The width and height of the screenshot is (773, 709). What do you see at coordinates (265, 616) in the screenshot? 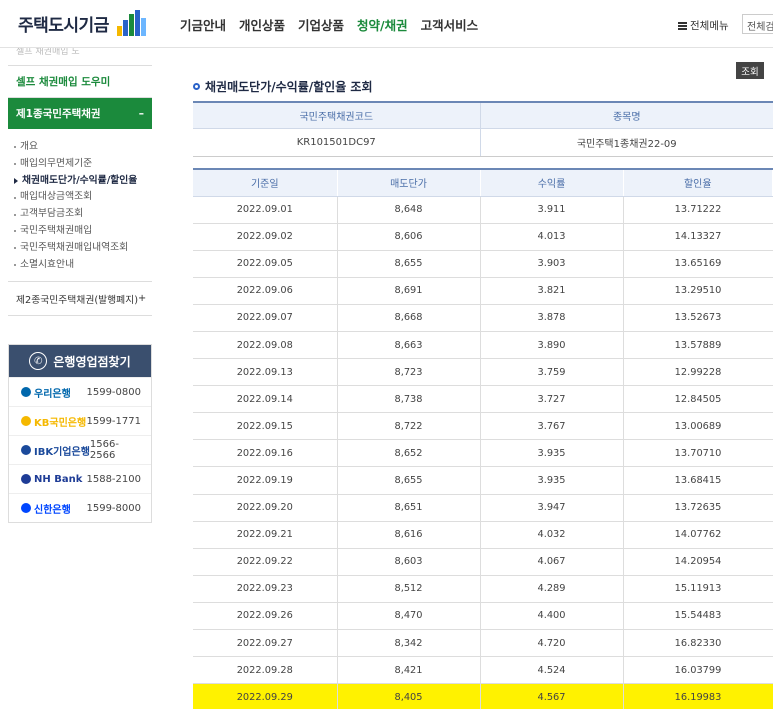
I see `cell-date: 2022.09.26` at bounding box center [265, 616].